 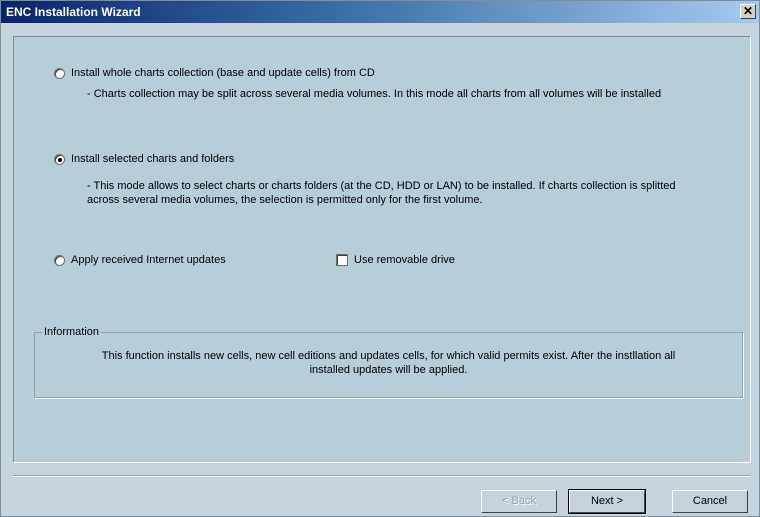 I want to click on internet-updates-radio, so click(x=59, y=260).